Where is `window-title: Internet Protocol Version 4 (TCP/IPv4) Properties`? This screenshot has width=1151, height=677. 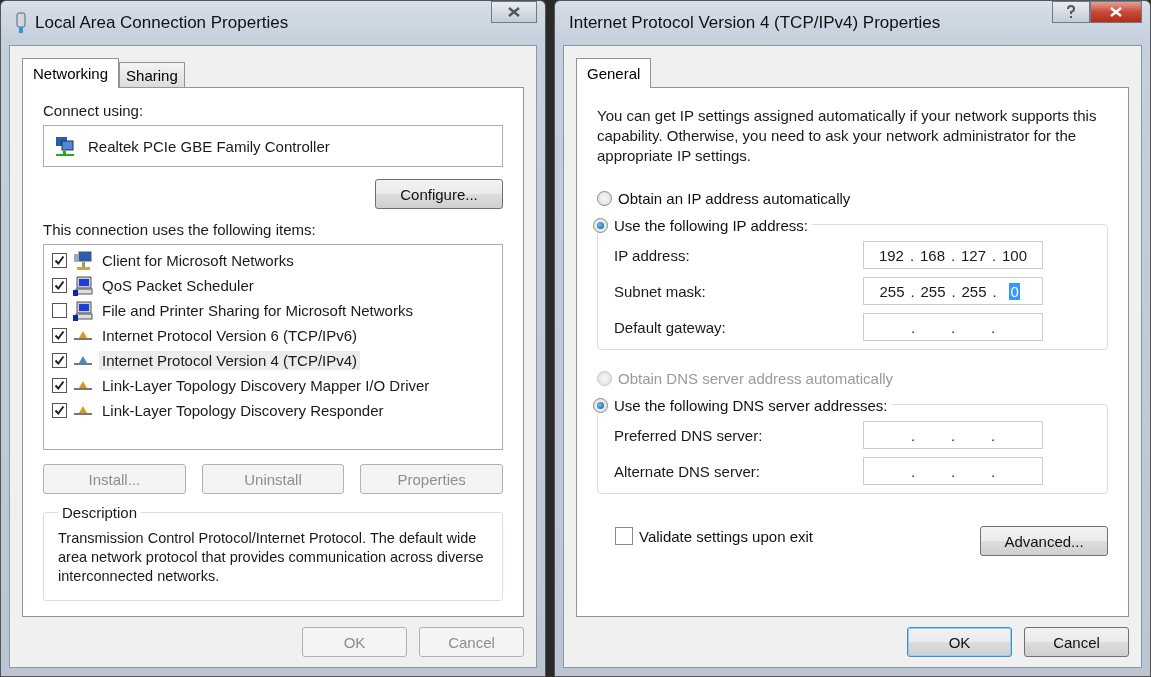
window-title: Internet Protocol Version 4 (TCP/IPv4) Properties is located at coordinates (755, 23).